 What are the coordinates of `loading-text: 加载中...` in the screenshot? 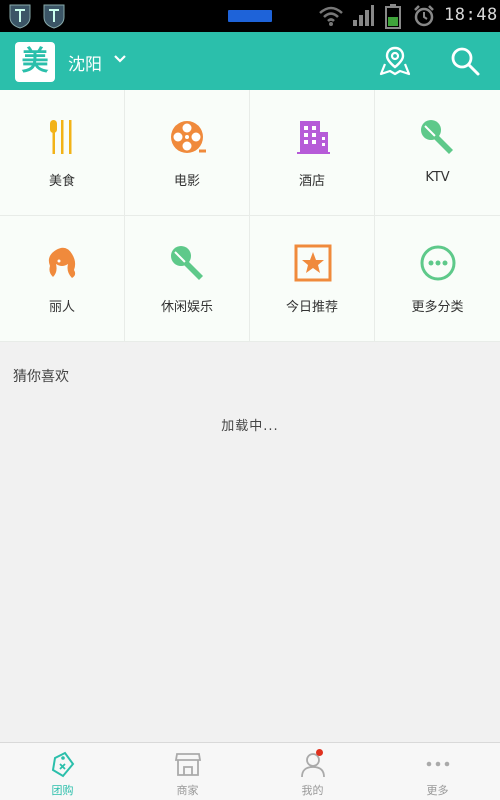 It's located at (250, 426).